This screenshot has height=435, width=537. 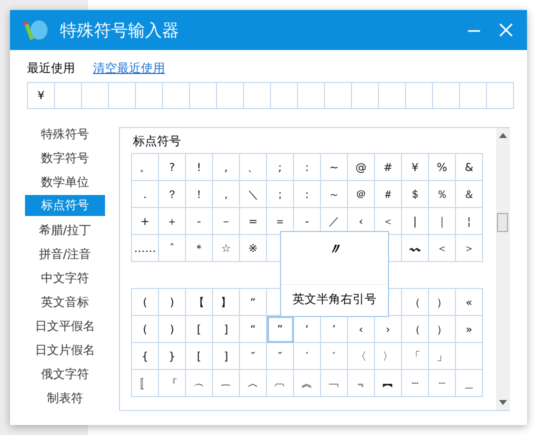 I want to click on symbol-cell: 】, so click(x=226, y=302).